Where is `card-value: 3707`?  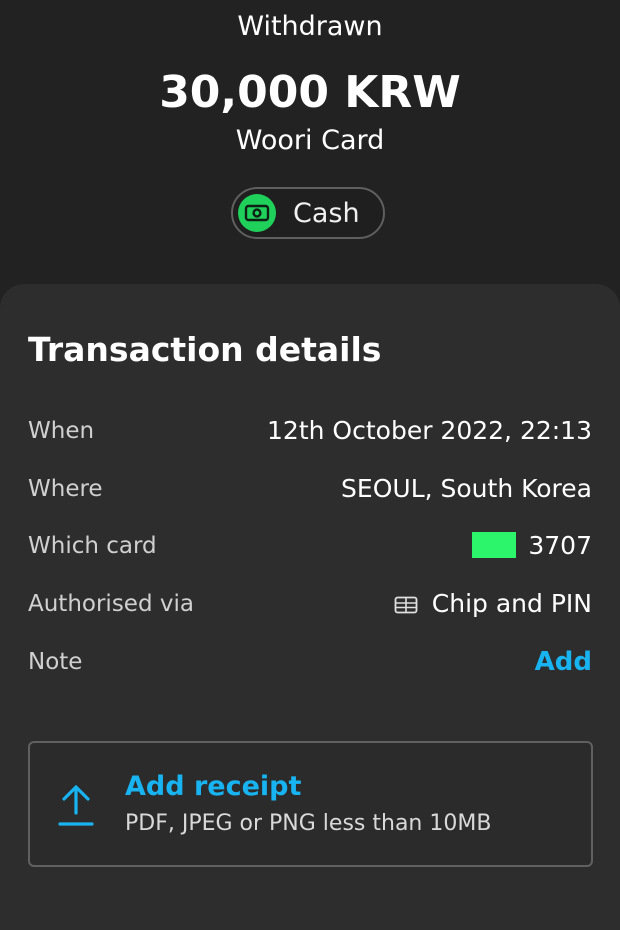 card-value: 3707 is located at coordinates (532, 546).